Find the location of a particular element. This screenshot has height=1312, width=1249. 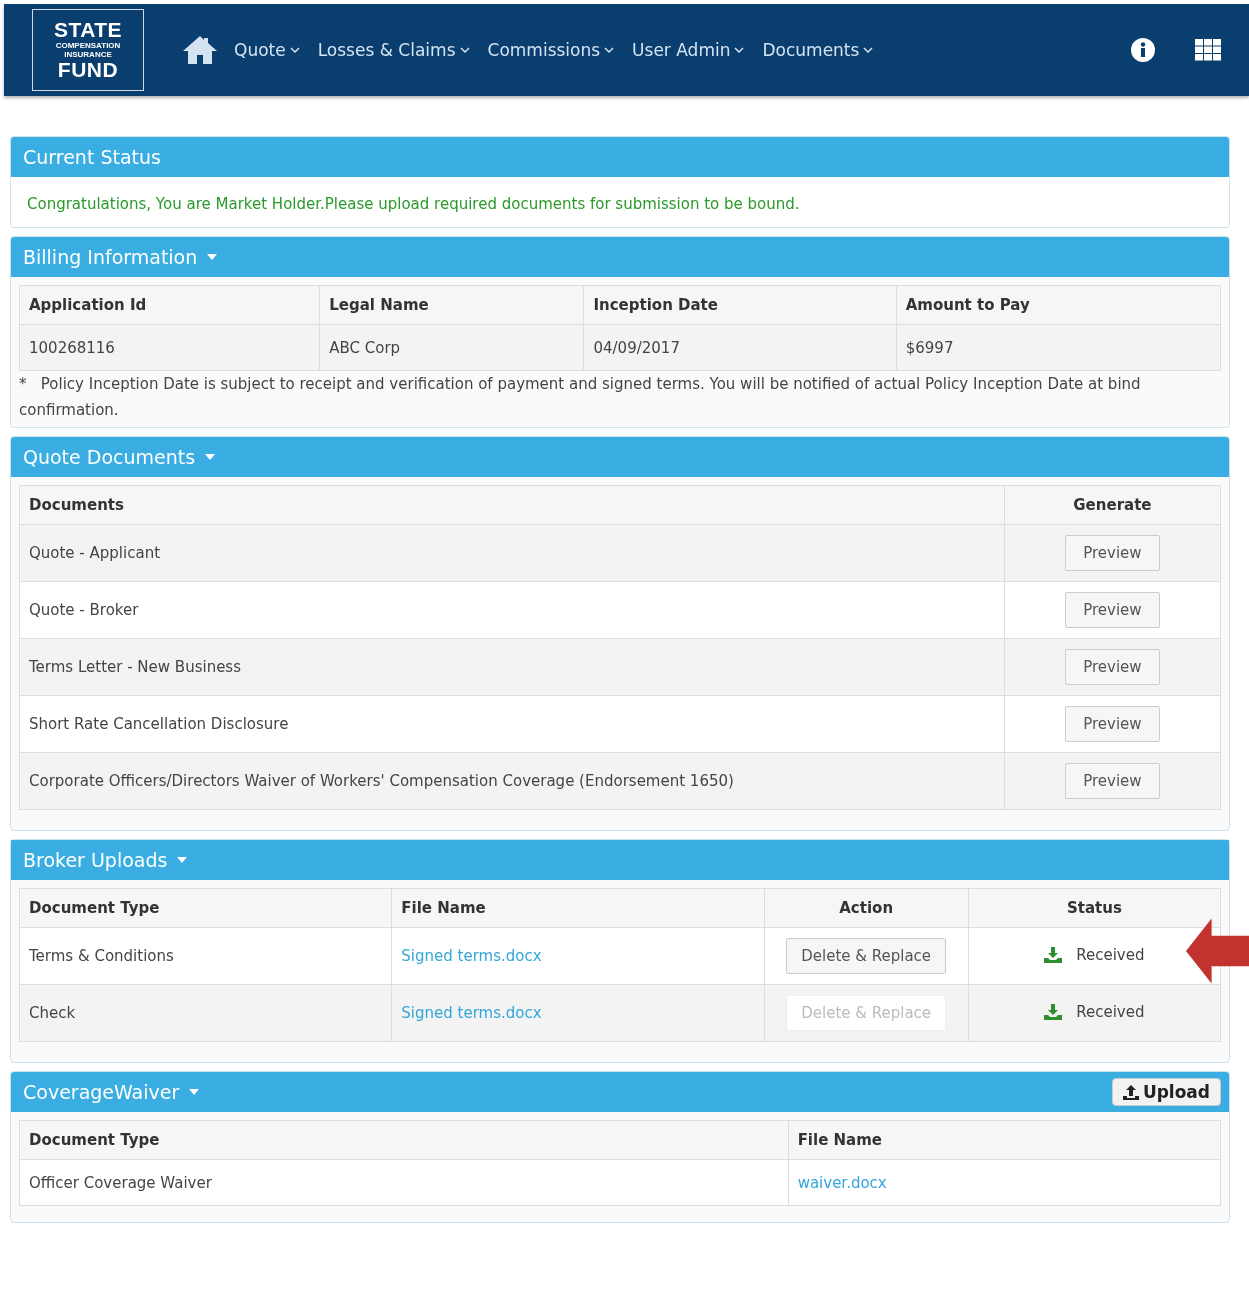

info-icon is located at coordinates (1143, 50).